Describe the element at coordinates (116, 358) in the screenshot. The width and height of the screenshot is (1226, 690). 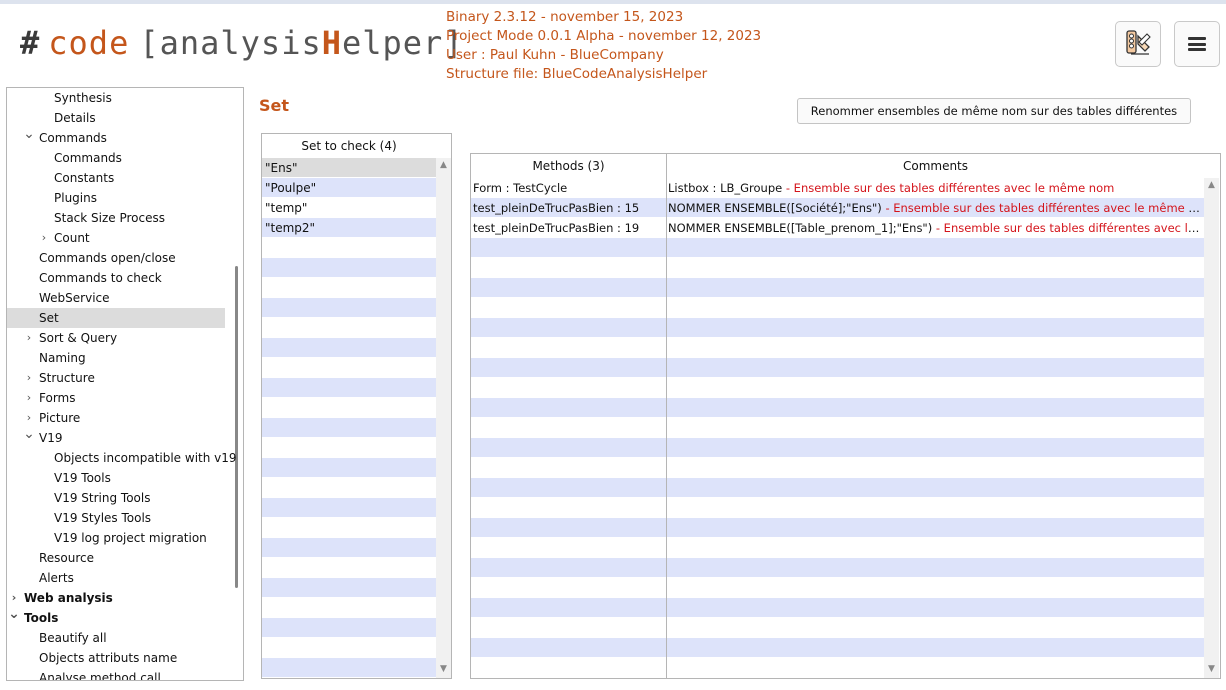
I see `sidebar-item: Naming` at that location.